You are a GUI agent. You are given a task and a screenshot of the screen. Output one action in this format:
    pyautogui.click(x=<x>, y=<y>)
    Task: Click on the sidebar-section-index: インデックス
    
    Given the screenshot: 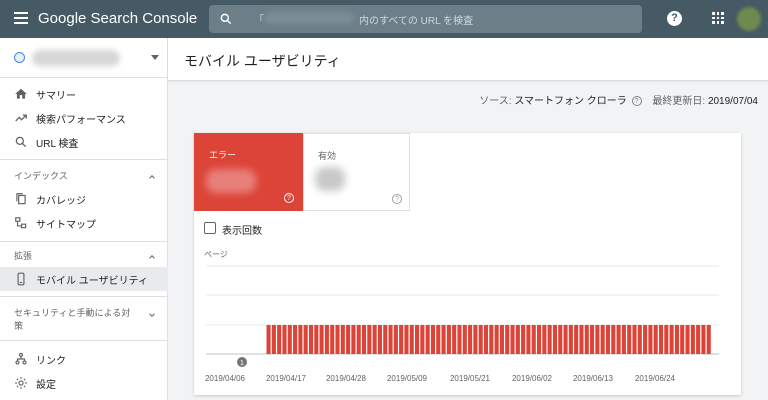 What is the action you would take?
    pyautogui.click(x=84, y=176)
    